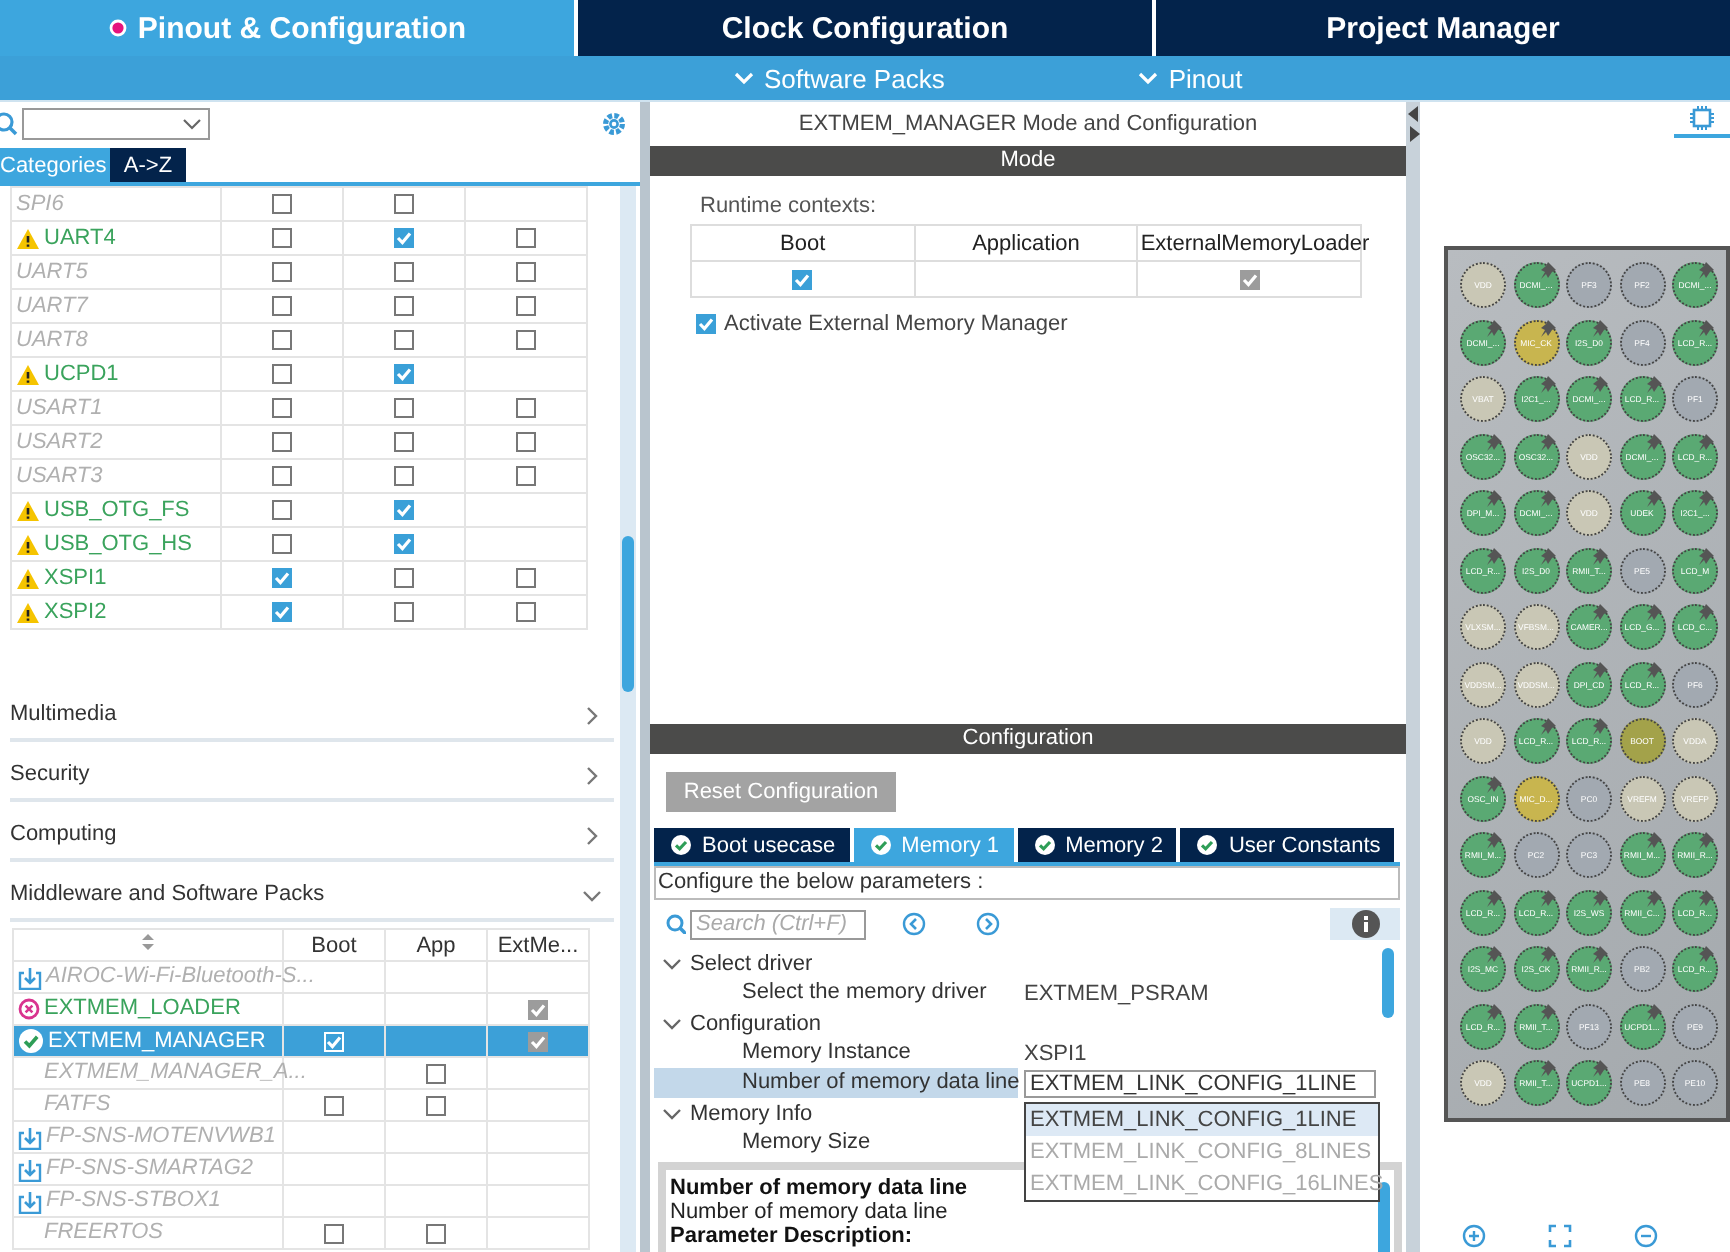  Describe the element at coordinates (148, 942) in the screenshot. I see `sort-icon` at that location.